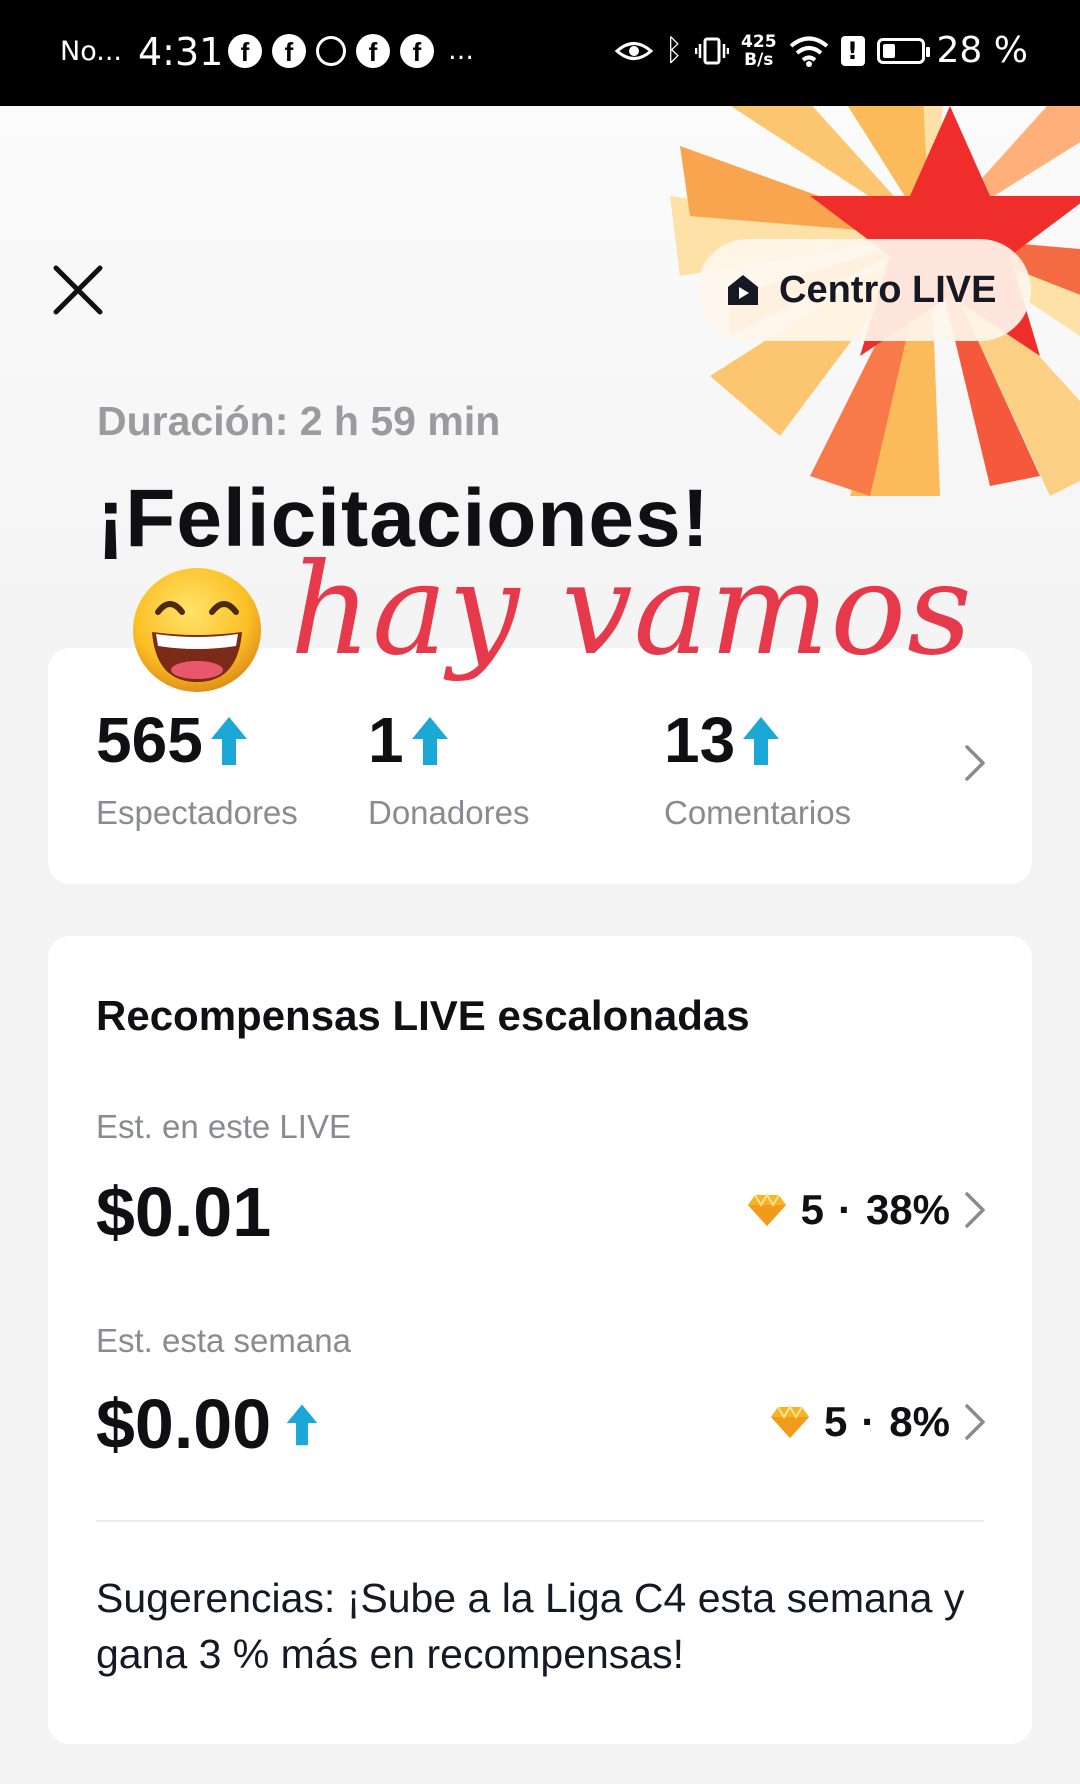 The height and width of the screenshot is (1784, 1080). I want to click on this-live-diamonds-row: 5 · 38%, so click(866, 1210).